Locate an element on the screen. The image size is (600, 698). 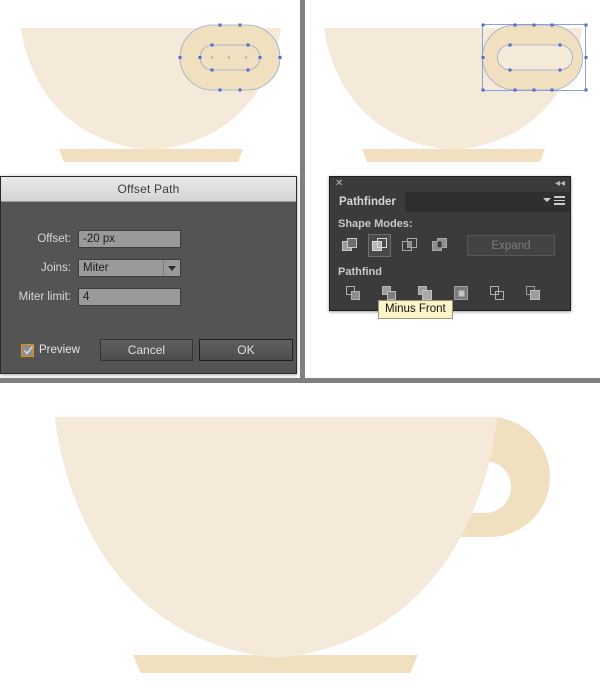
pathfinder-outline-button is located at coordinates (497, 293).